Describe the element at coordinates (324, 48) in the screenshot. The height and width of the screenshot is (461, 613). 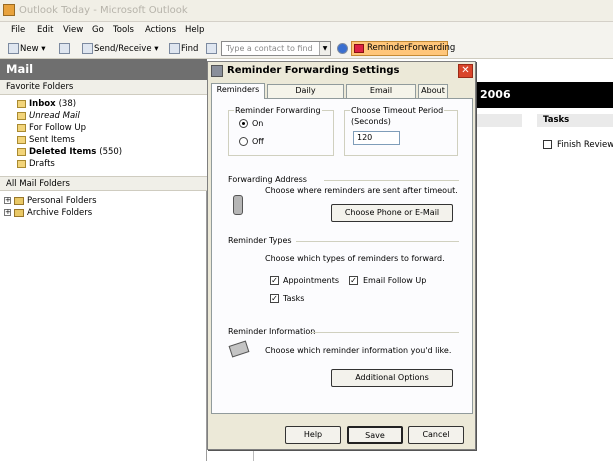
I see `chevron-down-icon: ▼` at that location.